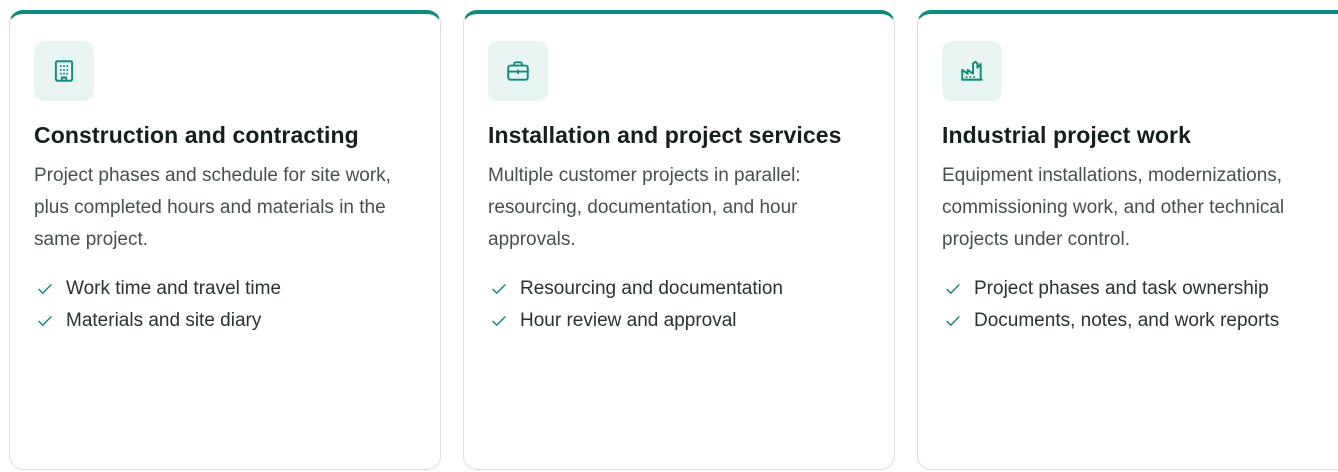 This screenshot has height=472, width=1338. Describe the element at coordinates (64, 71) in the screenshot. I see `building-icon` at that location.